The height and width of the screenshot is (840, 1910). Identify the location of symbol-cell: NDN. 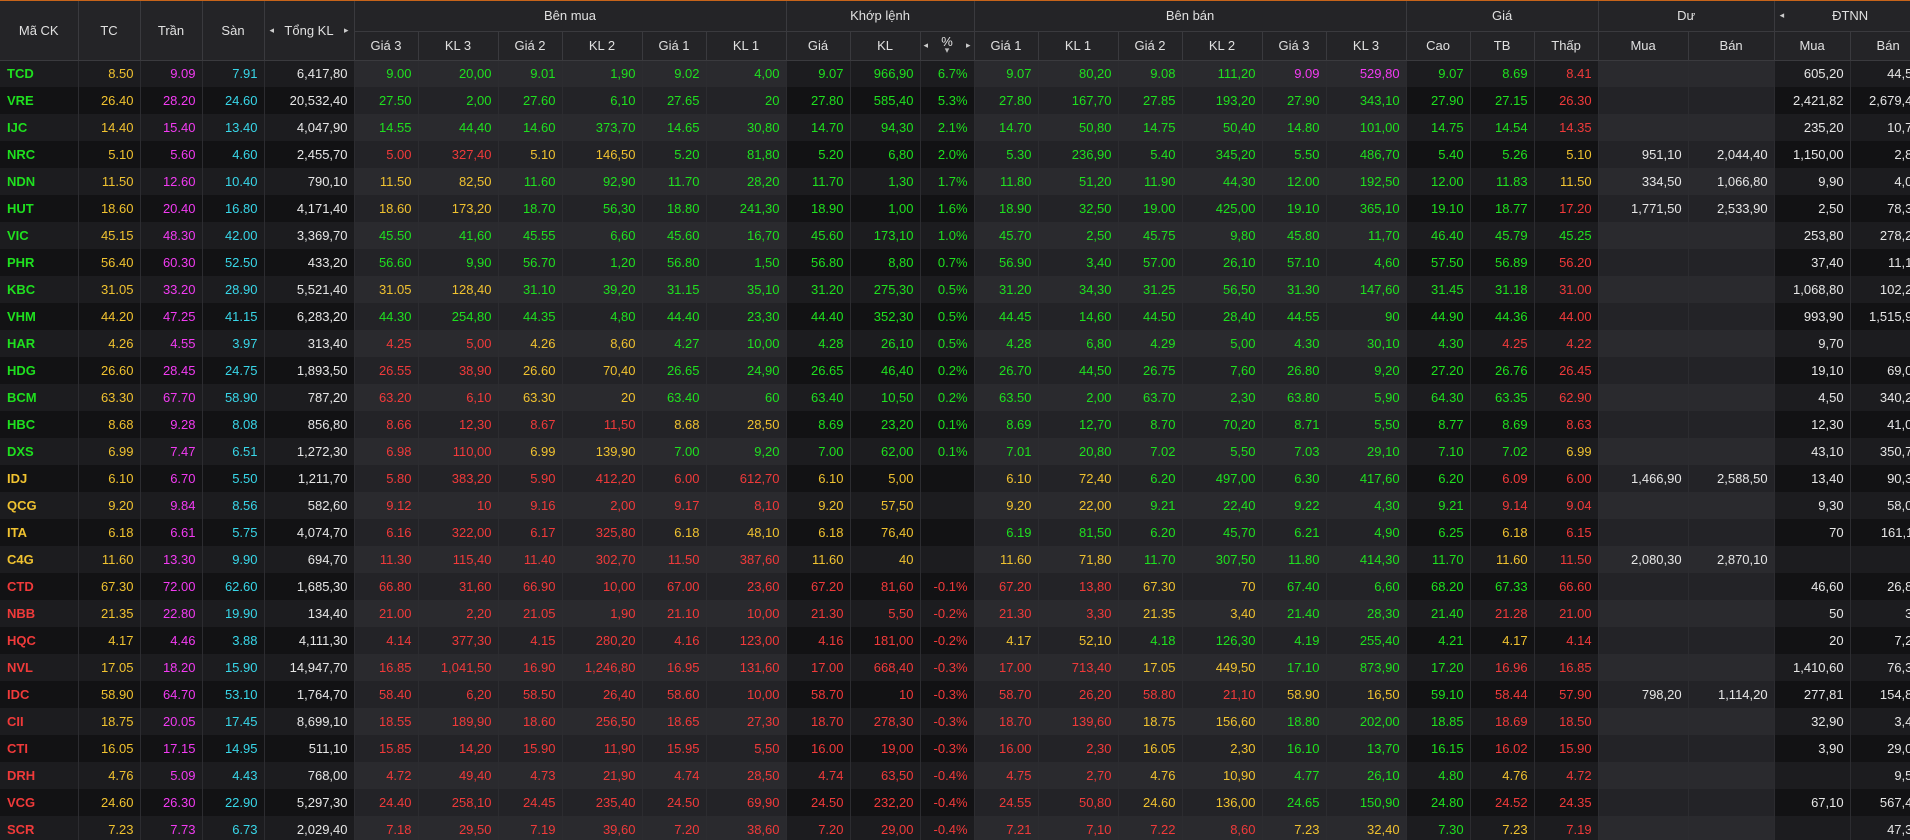
(39, 181).